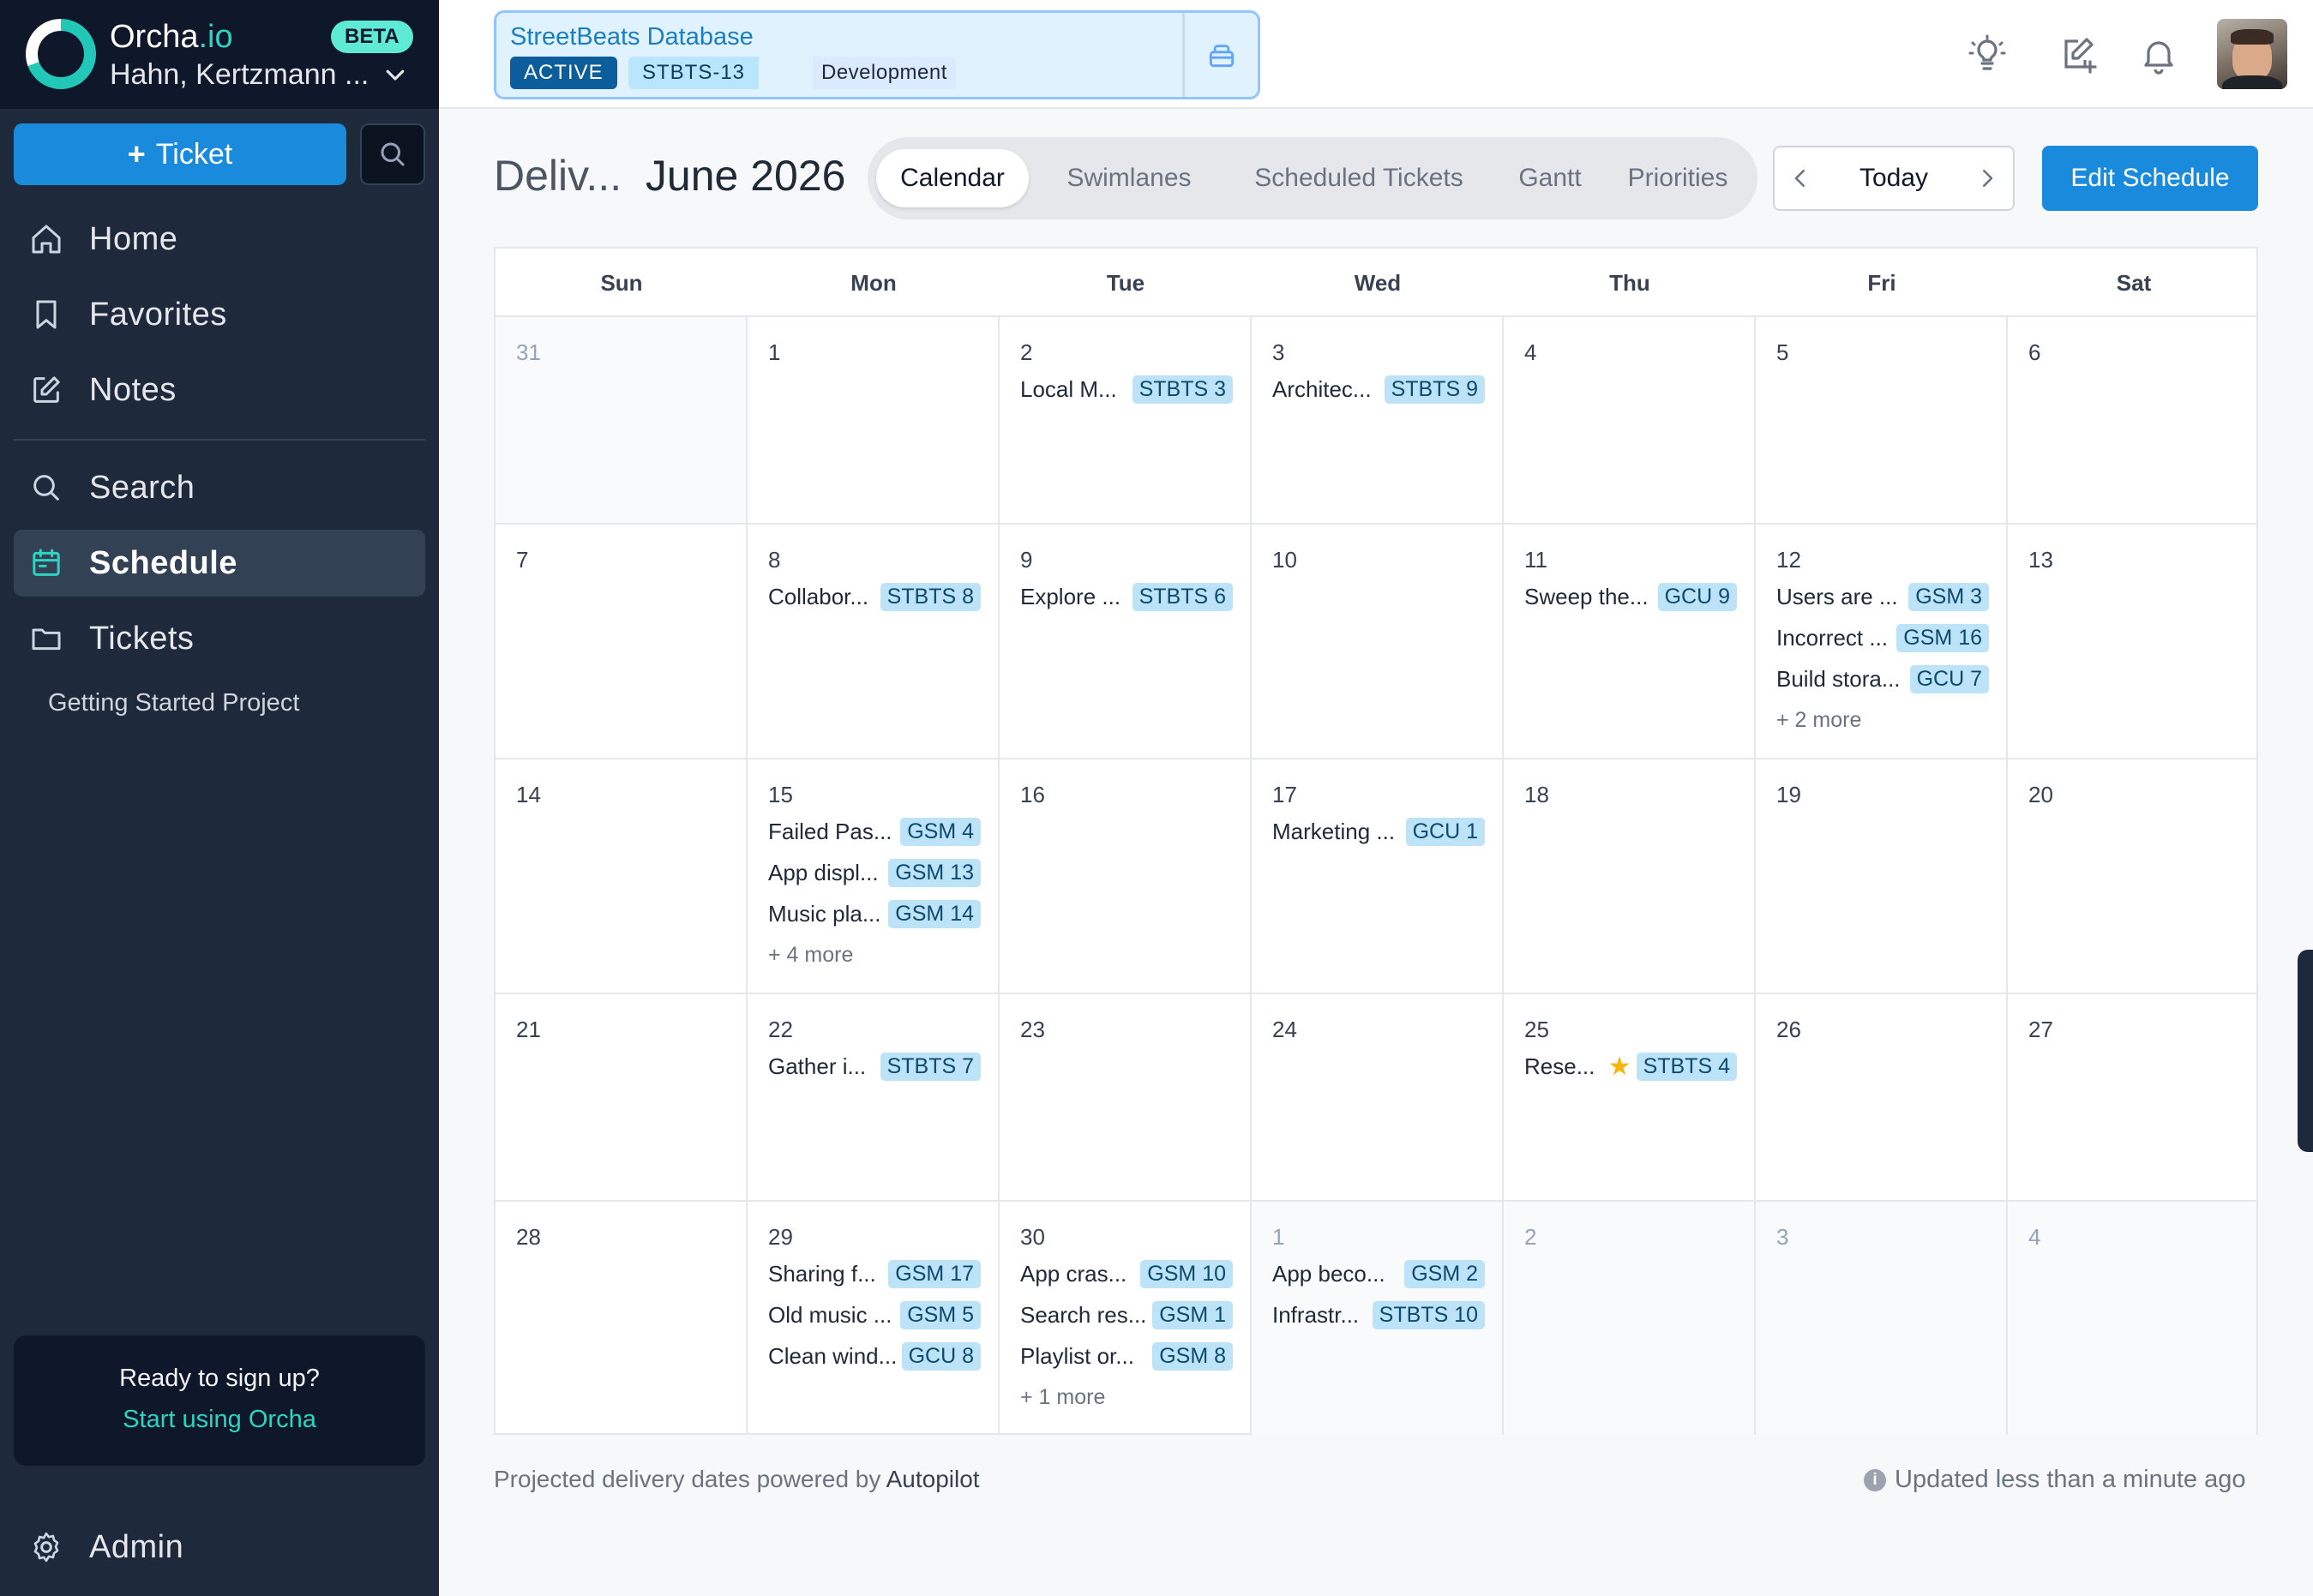 The height and width of the screenshot is (1596, 2313). What do you see at coordinates (1378, 1315) in the screenshot?
I see `calendar-event: Infrastr... STBTS 10` at bounding box center [1378, 1315].